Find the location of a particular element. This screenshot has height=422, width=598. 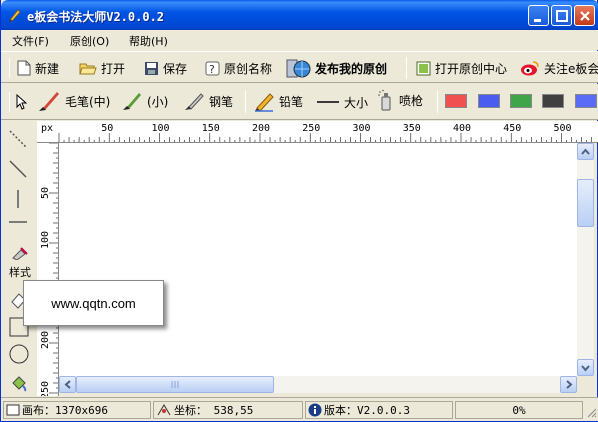

follow-label: 关注e板会 is located at coordinates (571, 68).